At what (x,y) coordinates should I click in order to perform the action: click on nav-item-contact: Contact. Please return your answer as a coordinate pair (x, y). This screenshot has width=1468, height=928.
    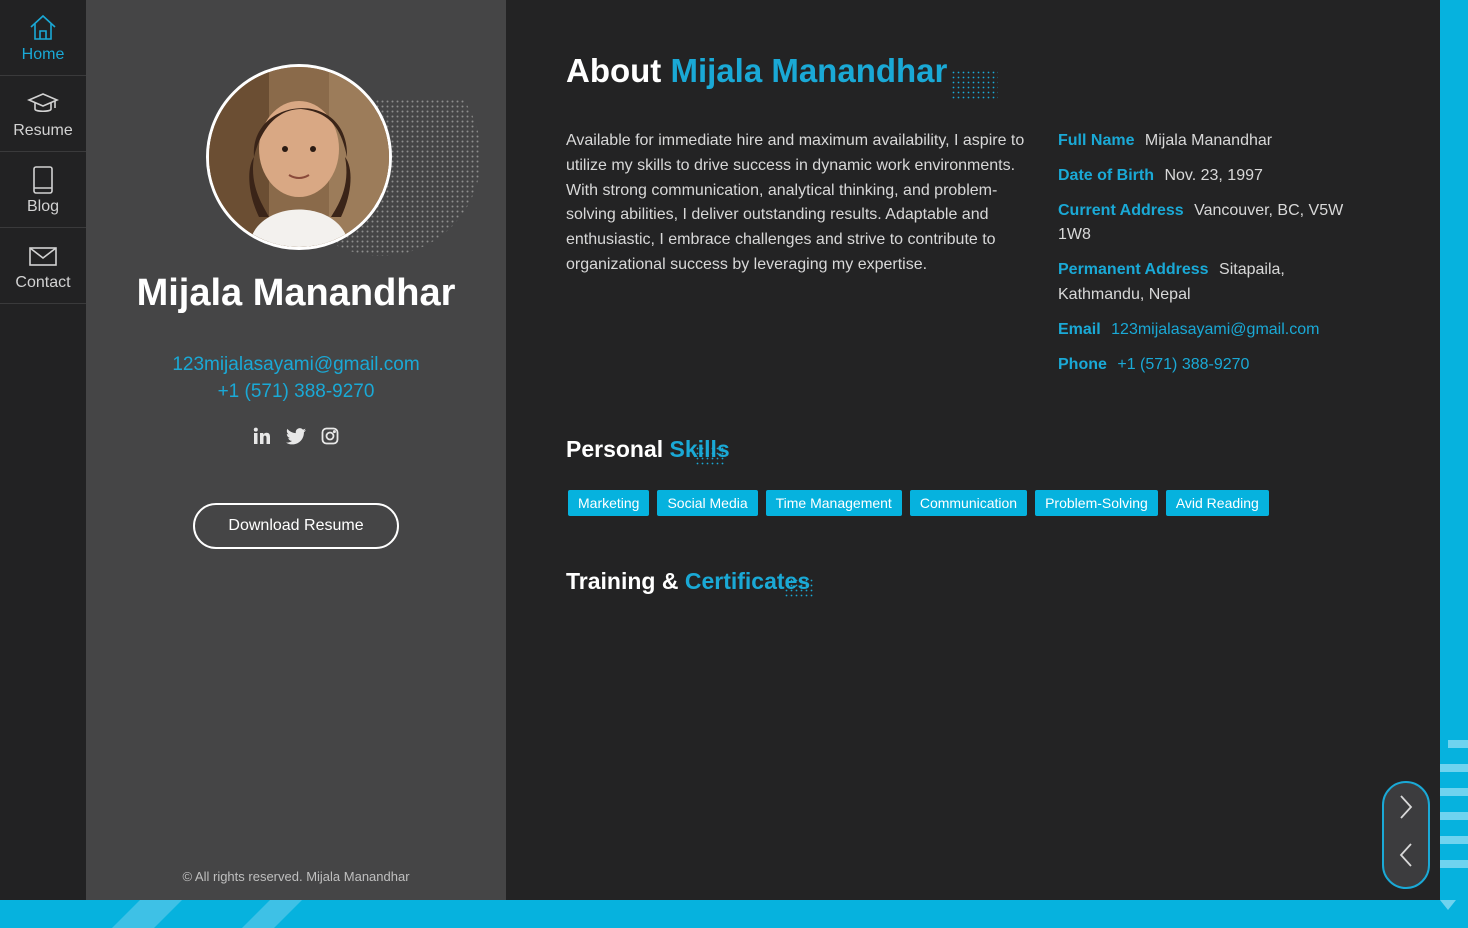
    Looking at the image, I should click on (43, 266).